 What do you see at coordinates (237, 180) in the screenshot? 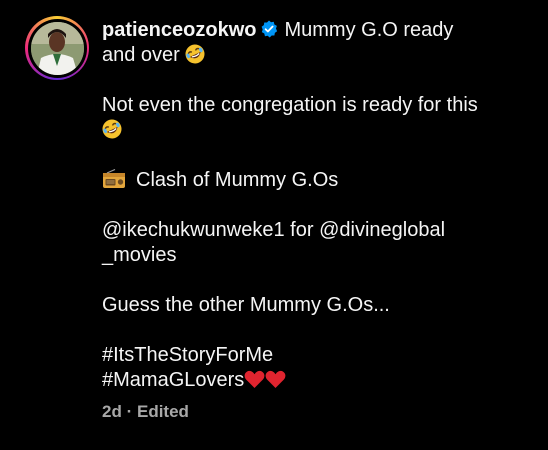
I see `caption-clash-text: Clash of Mummy G.Os` at bounding box center [237, 180].